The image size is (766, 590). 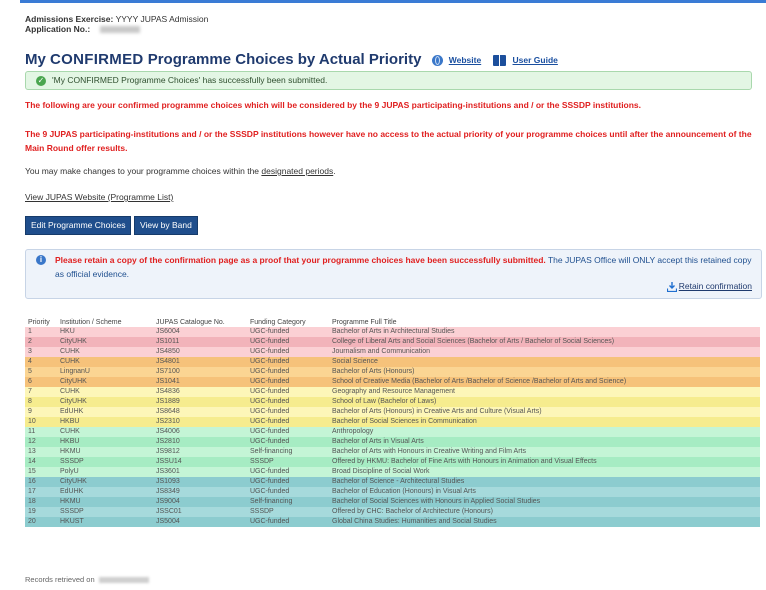 What do you see at coordinates (72, 511) in the screenshot?
I see `cell-institution: SSSDP` at bounding box center [72, 511].